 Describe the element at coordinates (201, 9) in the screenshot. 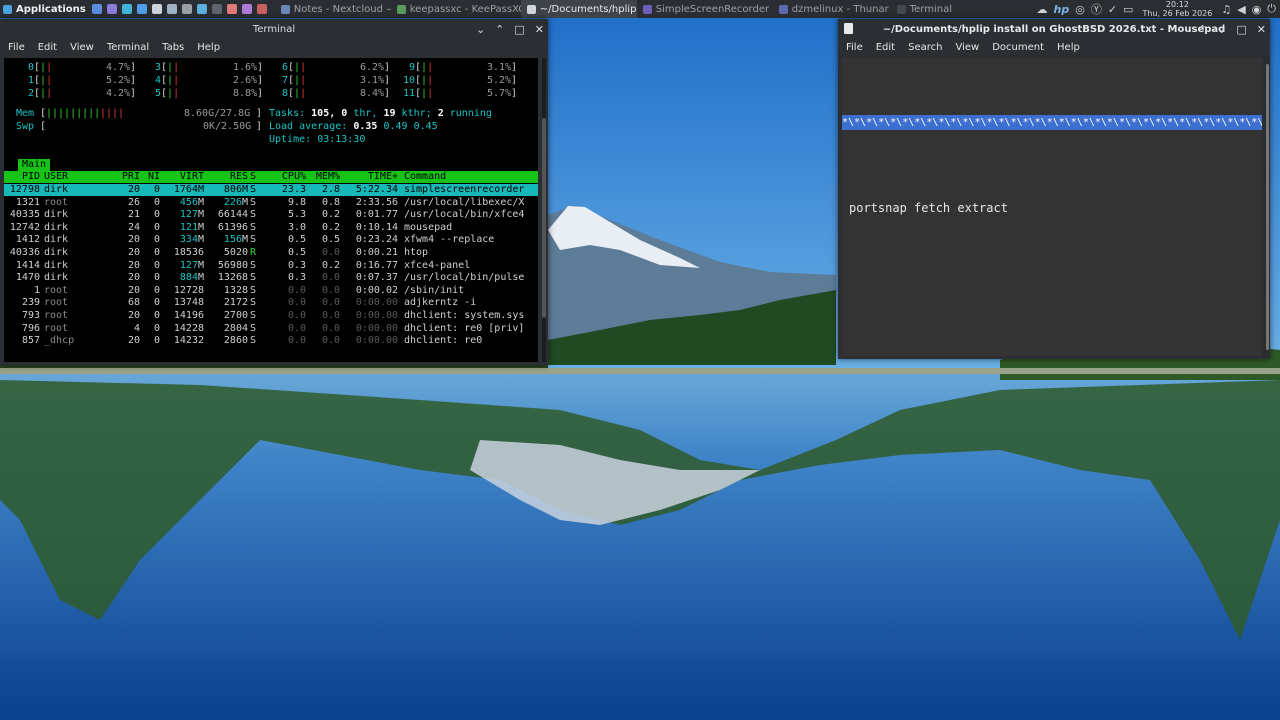

I see `image-launcher-icon` at that location.